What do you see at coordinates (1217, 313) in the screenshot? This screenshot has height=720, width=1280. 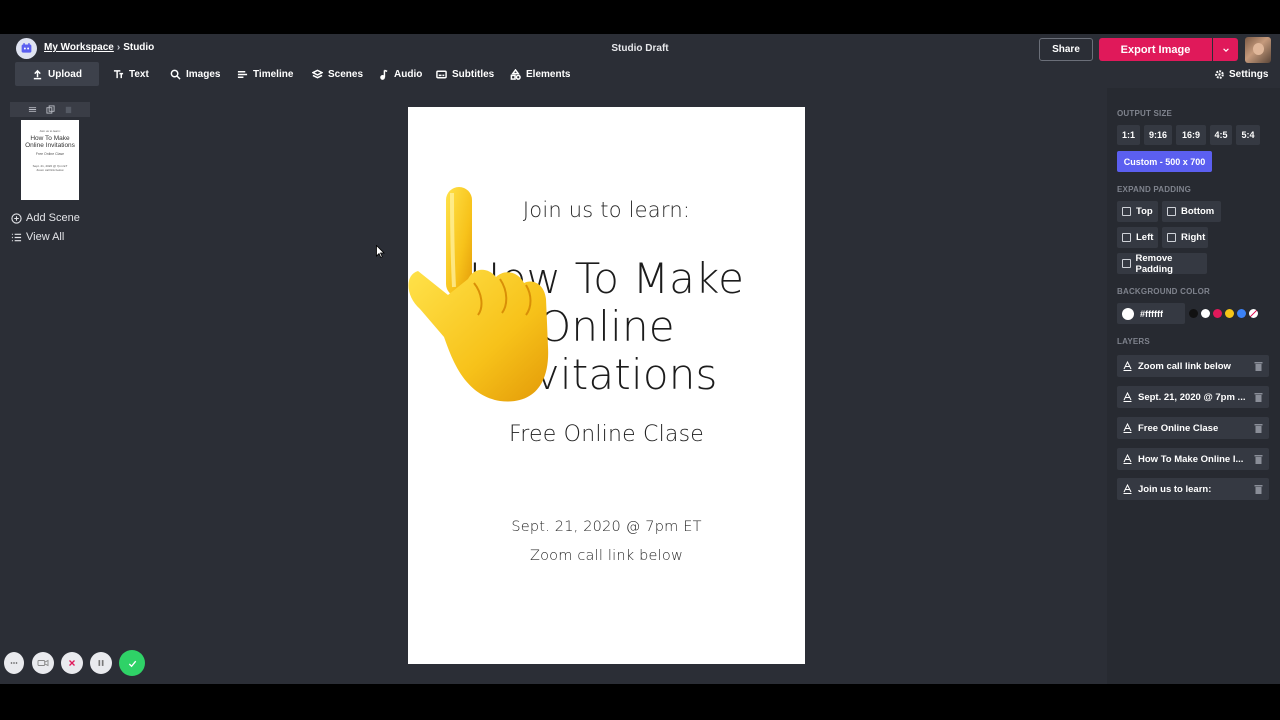 I see `swatch-red` at bounding box center [1217, 313].